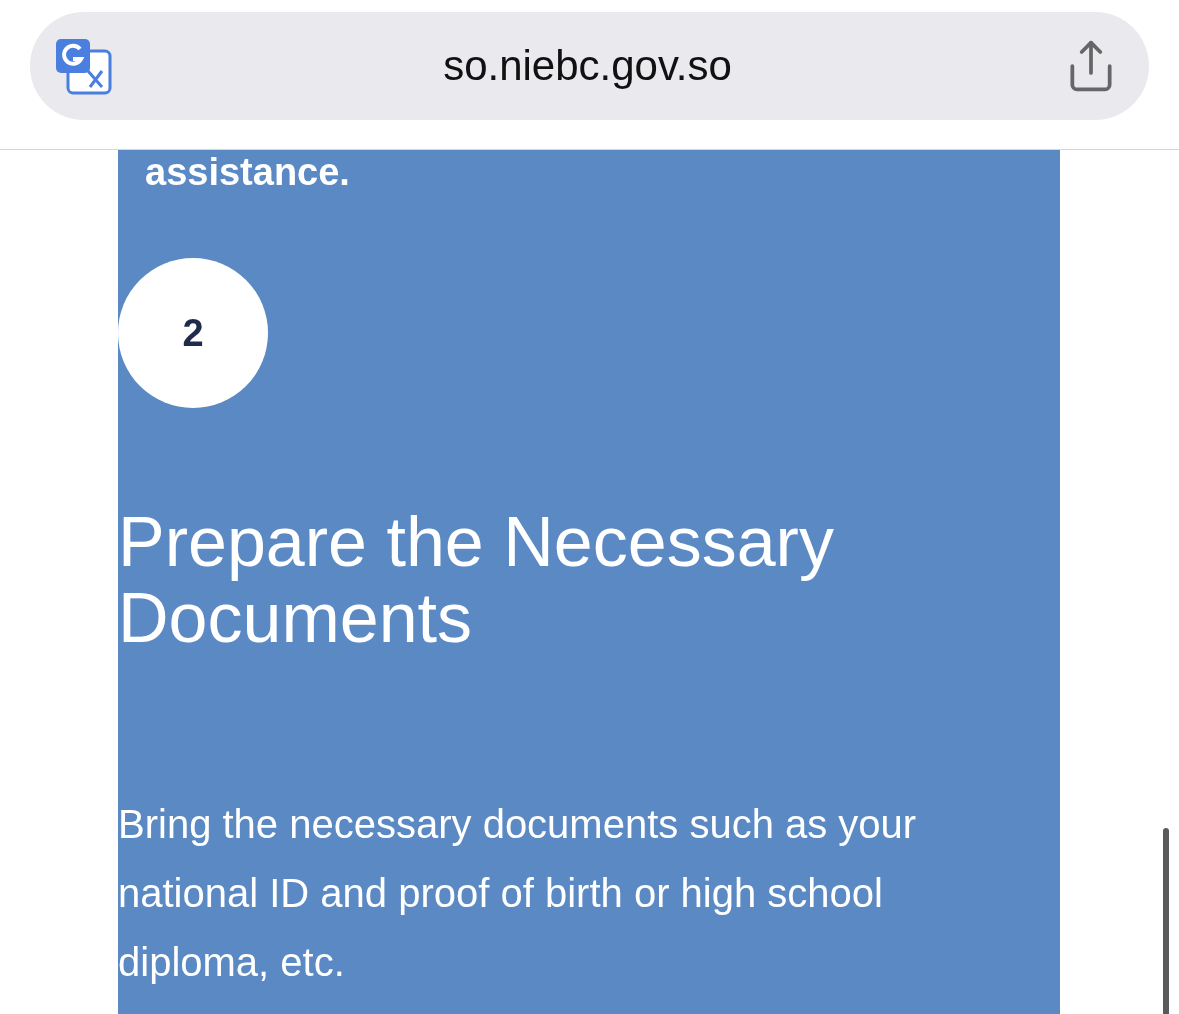  Describe the element at coordinates (518, 893) in the screenshot. I see `step-description: Bring the necessary documents such as your national ID and proof of birth or high school diploma, etc.` at that location.